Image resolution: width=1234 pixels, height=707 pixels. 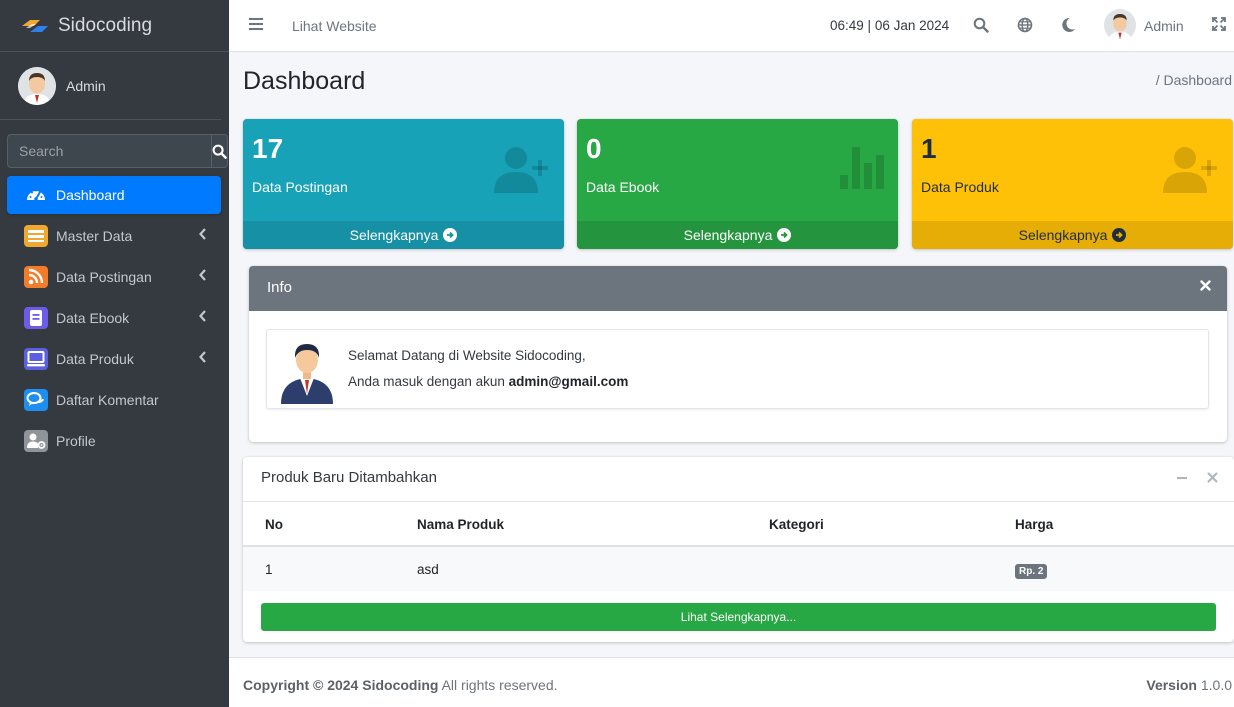 What do you see at coordinates (426, 381) in the screenshot?
I see `login-info-prefix: Anda masuk dengan akun` at bounding box center [426, 381].